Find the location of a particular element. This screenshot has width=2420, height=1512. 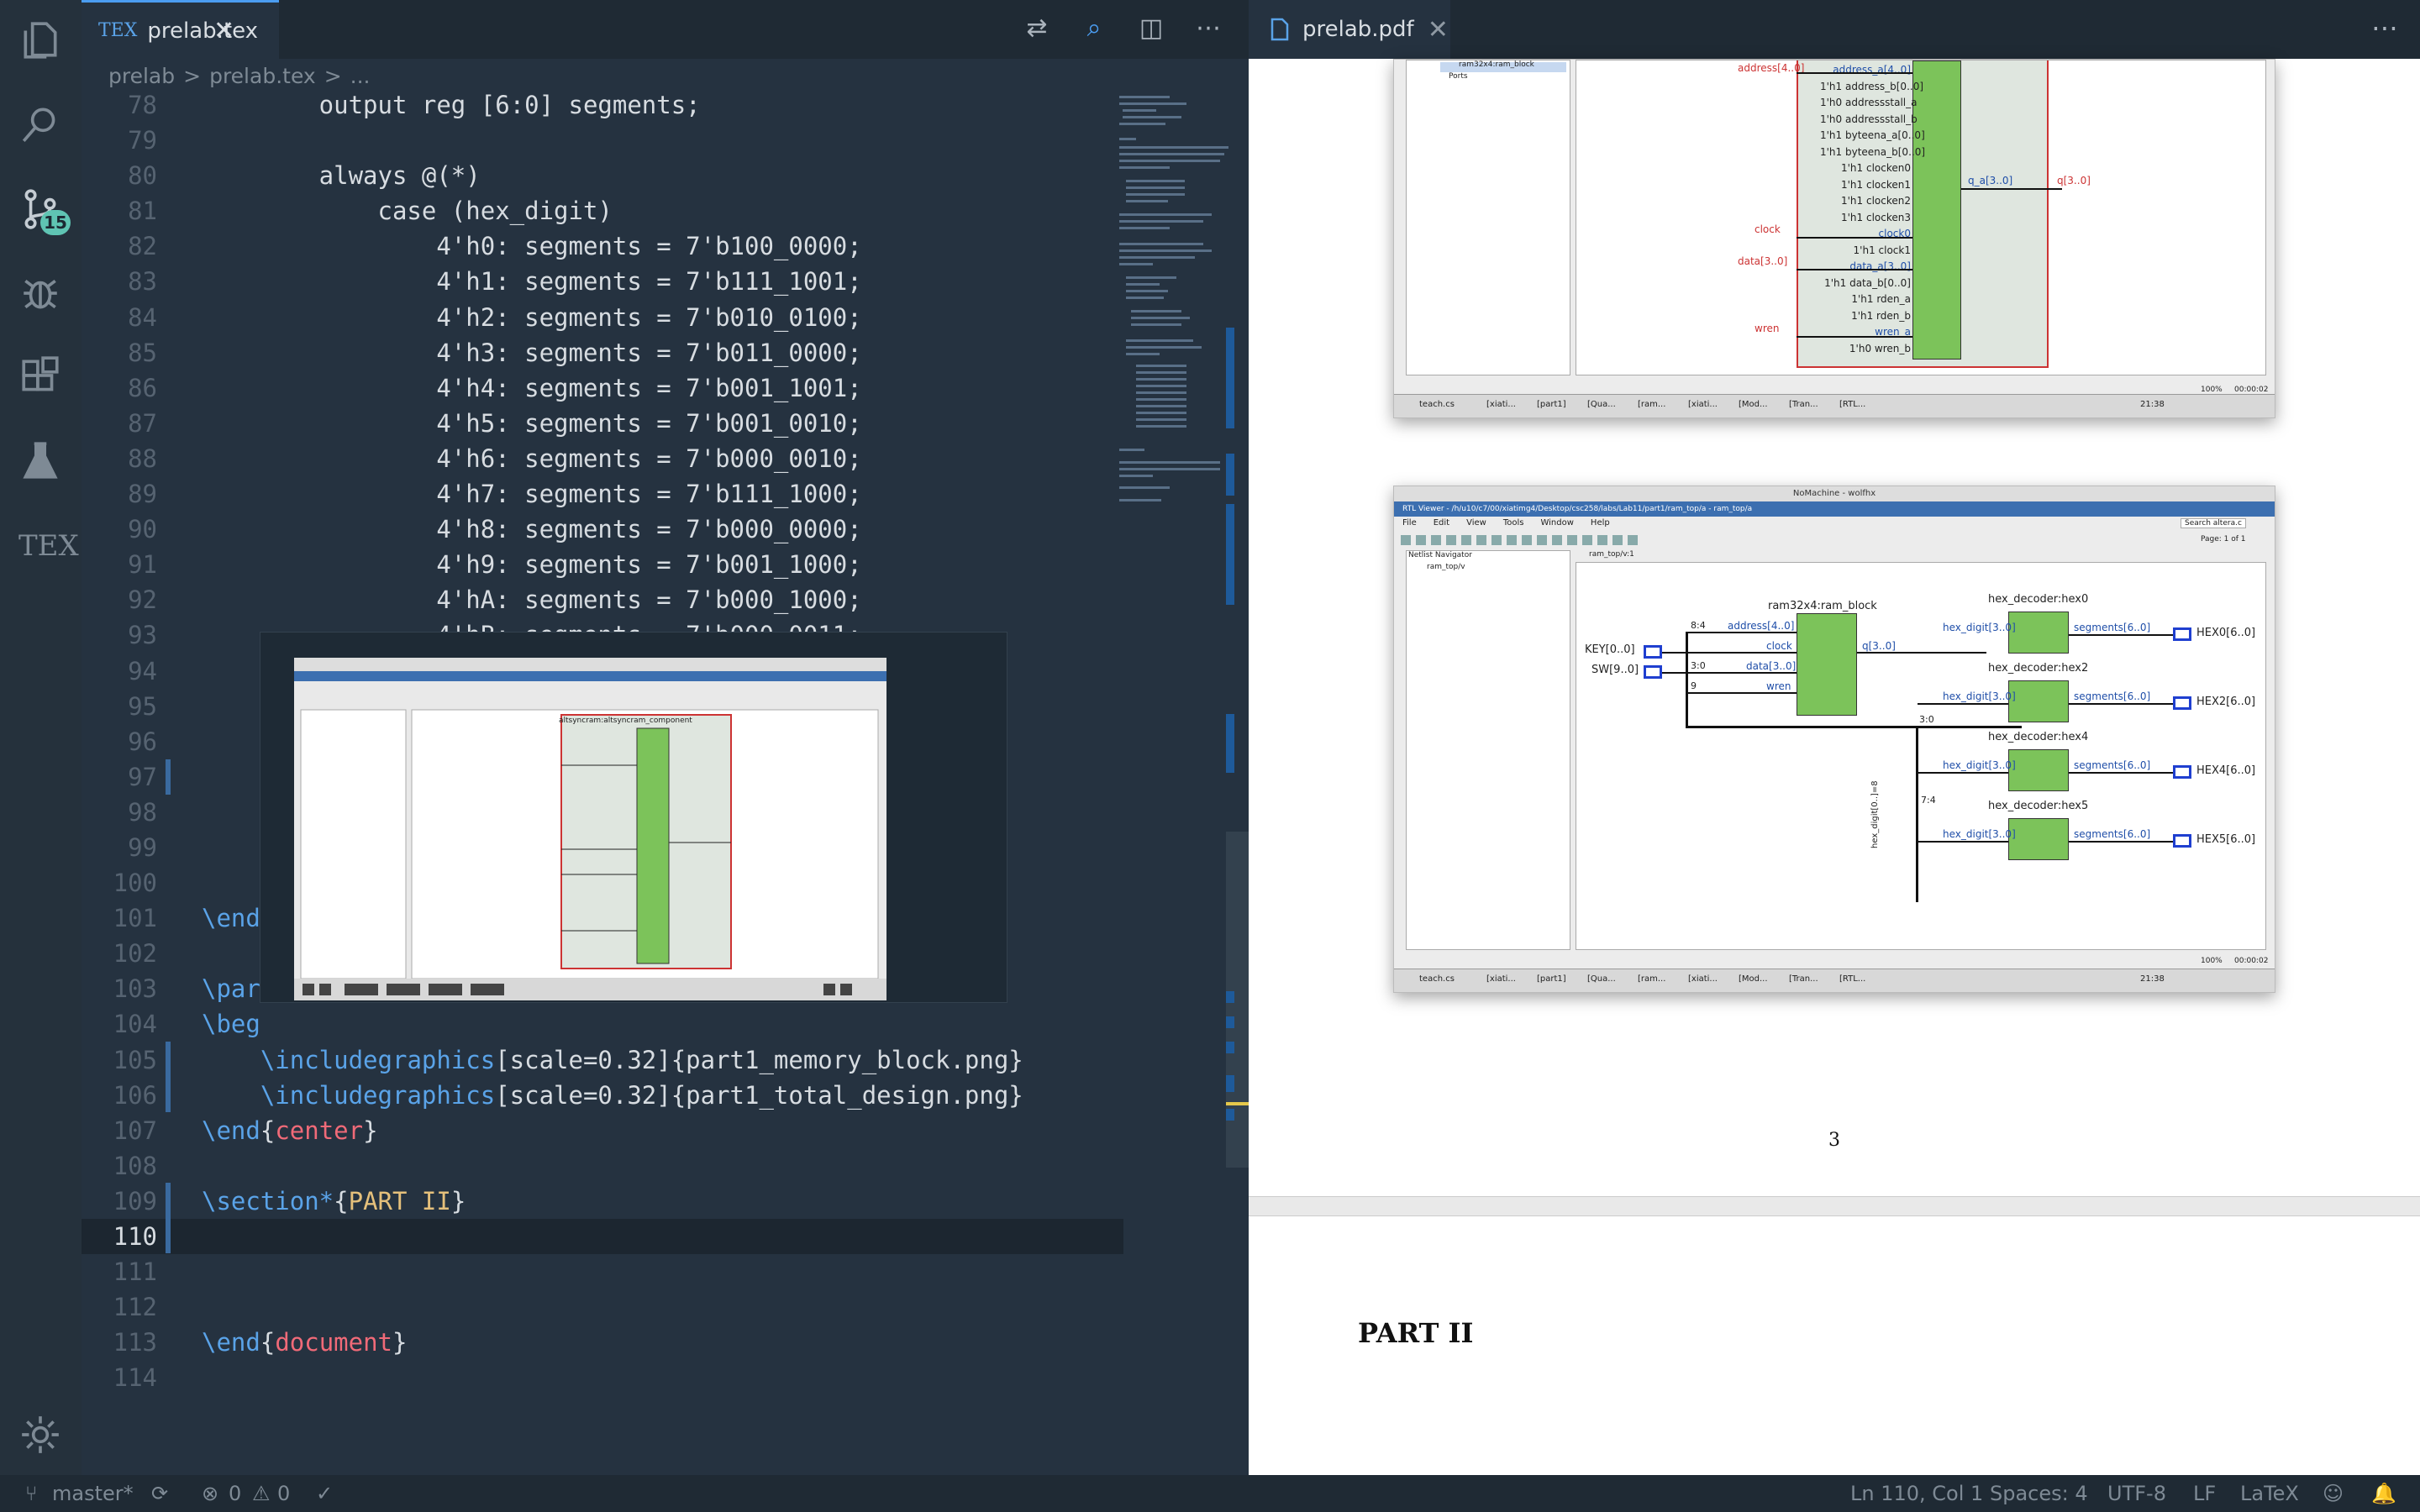

decoder-output-label: segments[6..0] is located at coordinates (2112, 627).